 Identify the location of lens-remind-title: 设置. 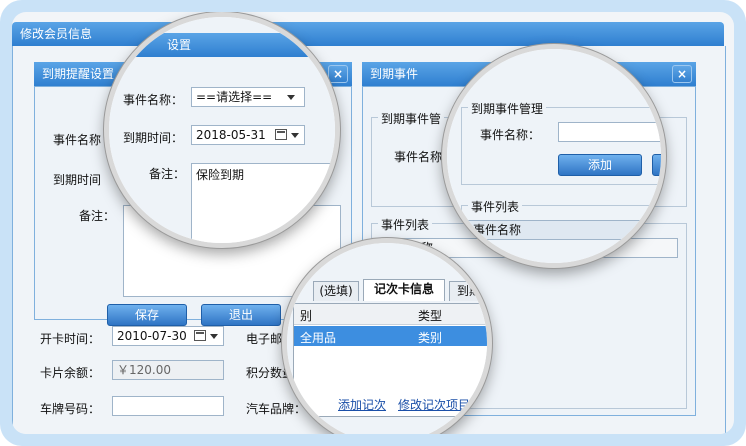
(179, 45).